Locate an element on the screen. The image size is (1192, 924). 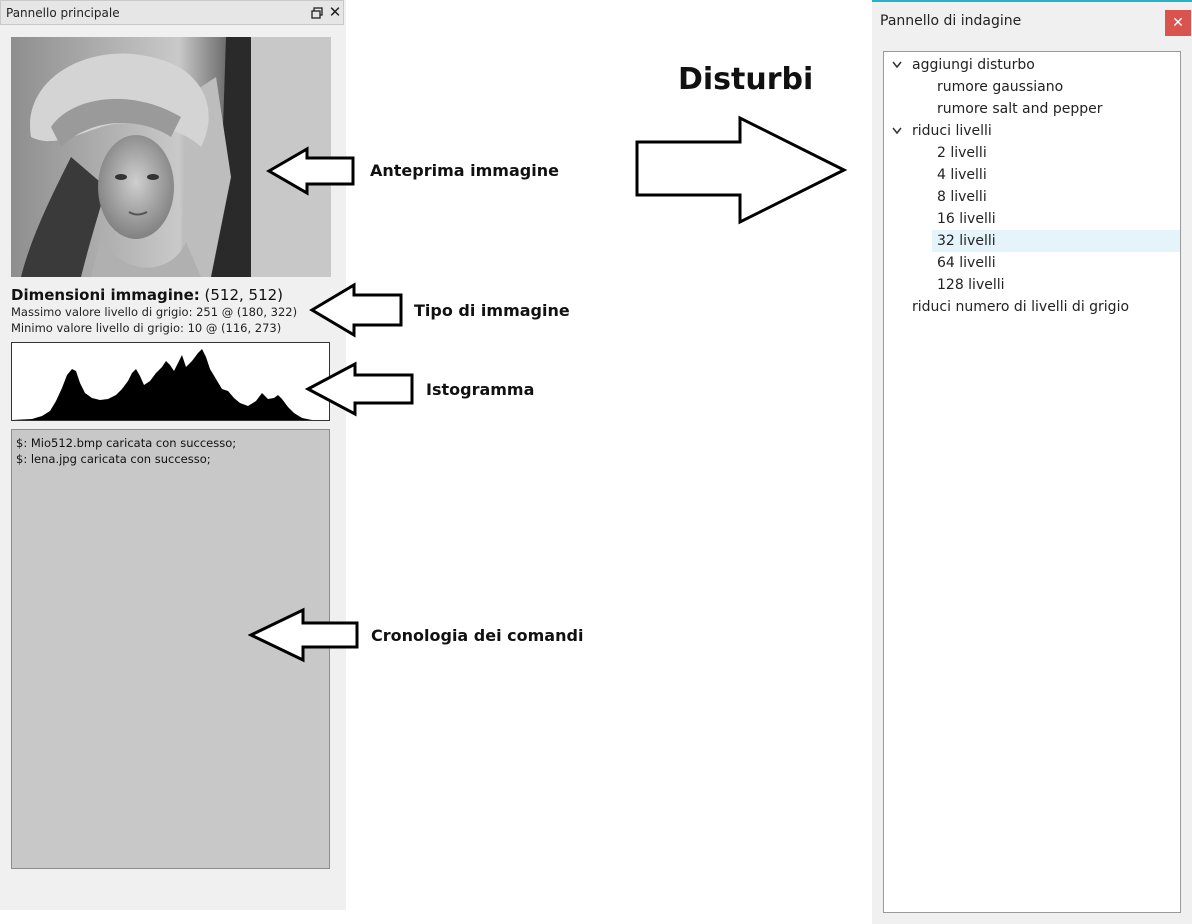
investigation-panel-title: Pannello di indagine is located at coordinates (951, 21).